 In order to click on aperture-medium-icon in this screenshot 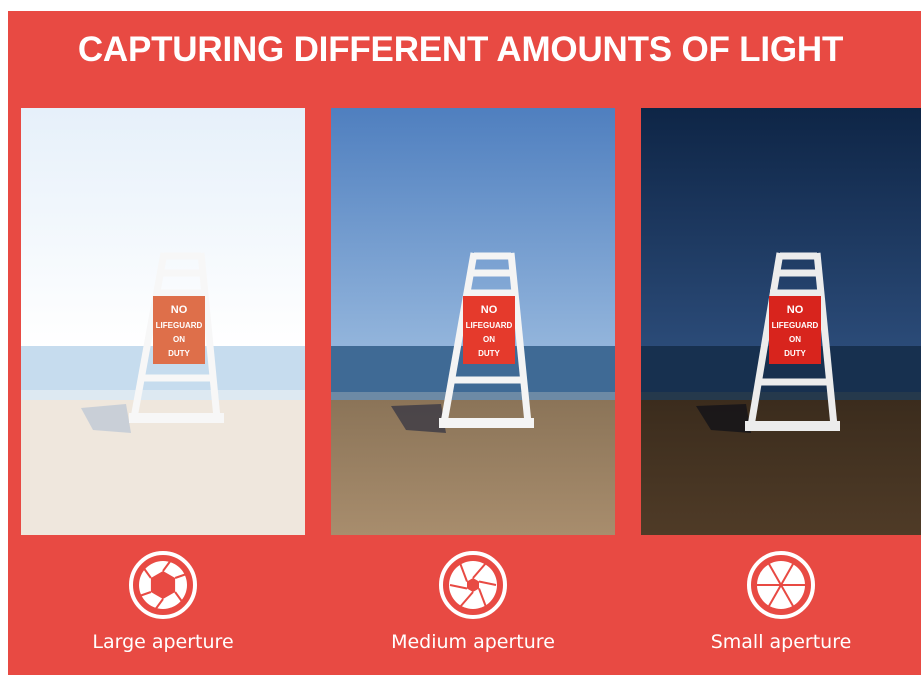, I will do `click(473, 585)`.